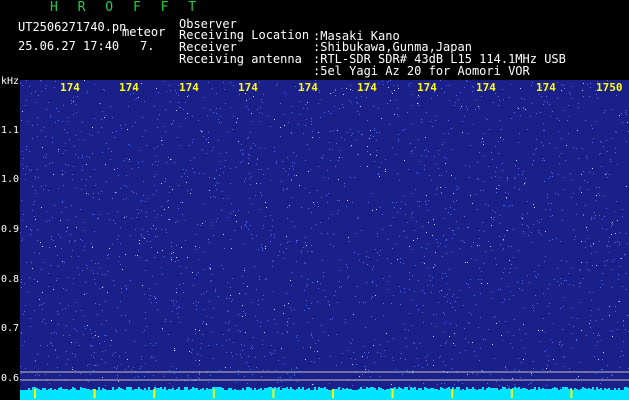 The height and width of the screenshot is (400, 629). Describe the element at coordinates (10, 179) in the screenshot. I see `y-tick-label: 1.0` at that location.